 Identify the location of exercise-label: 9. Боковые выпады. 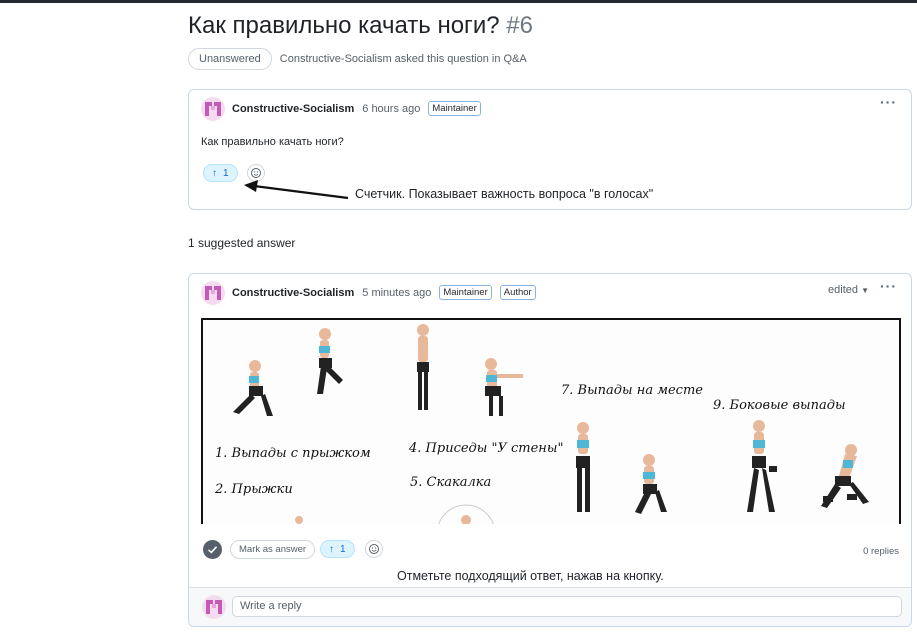
(779, 405).